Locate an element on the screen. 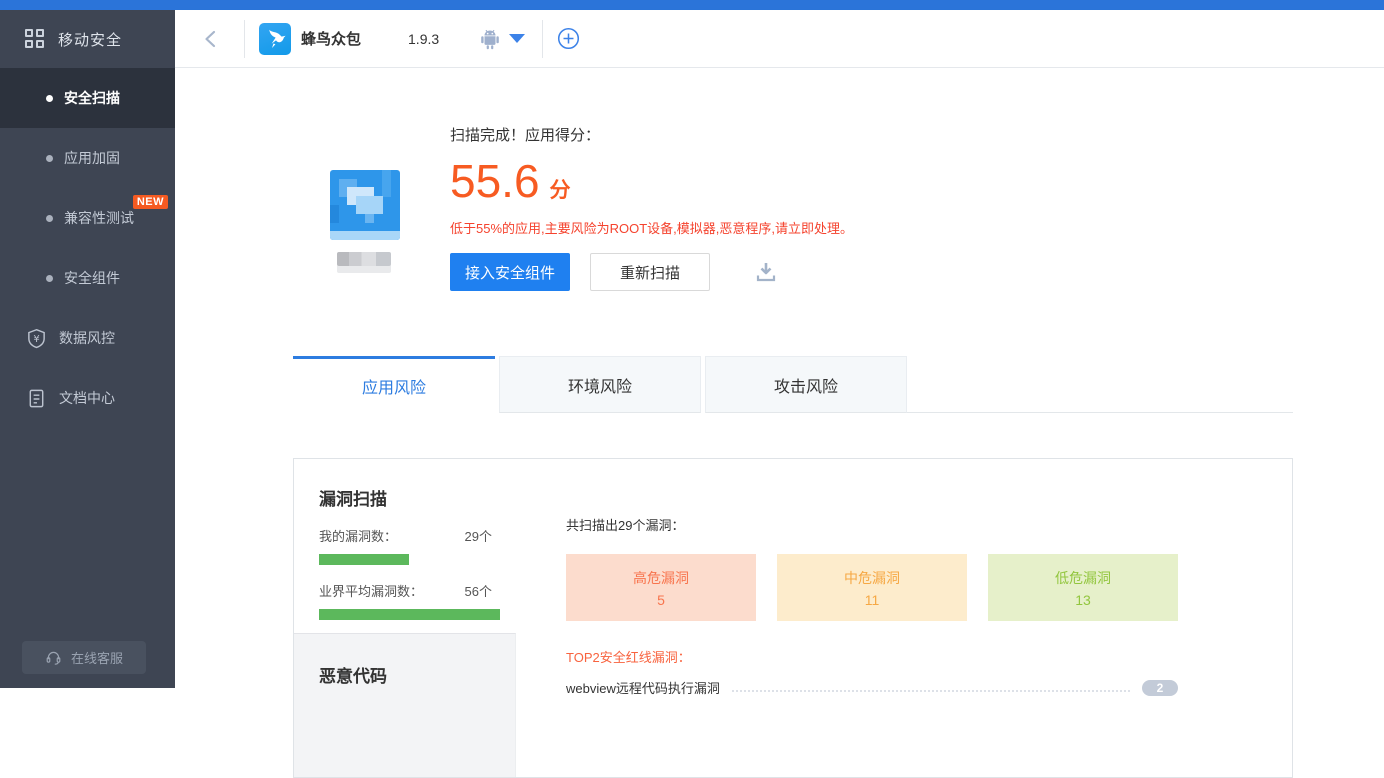  medium-risk-count: 11 is located at coordinates (872, 599).